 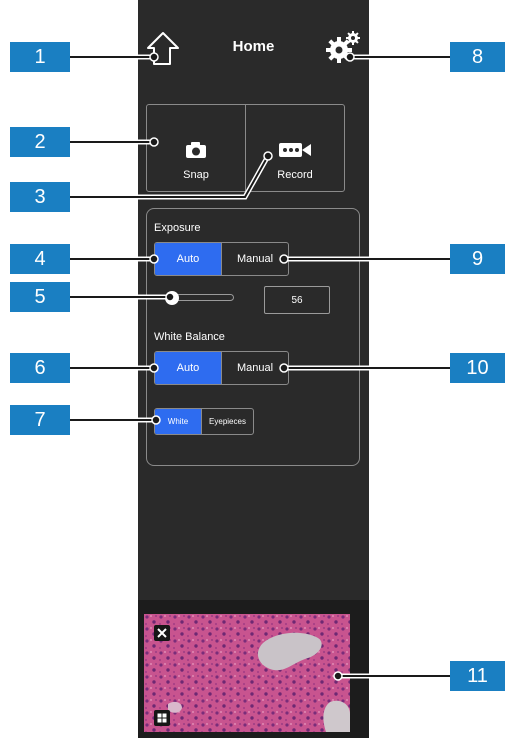 What do you see at coordinates (477, 676) in the screenshot?
I see `callout-11: 11` at bounding box center [477, 676].